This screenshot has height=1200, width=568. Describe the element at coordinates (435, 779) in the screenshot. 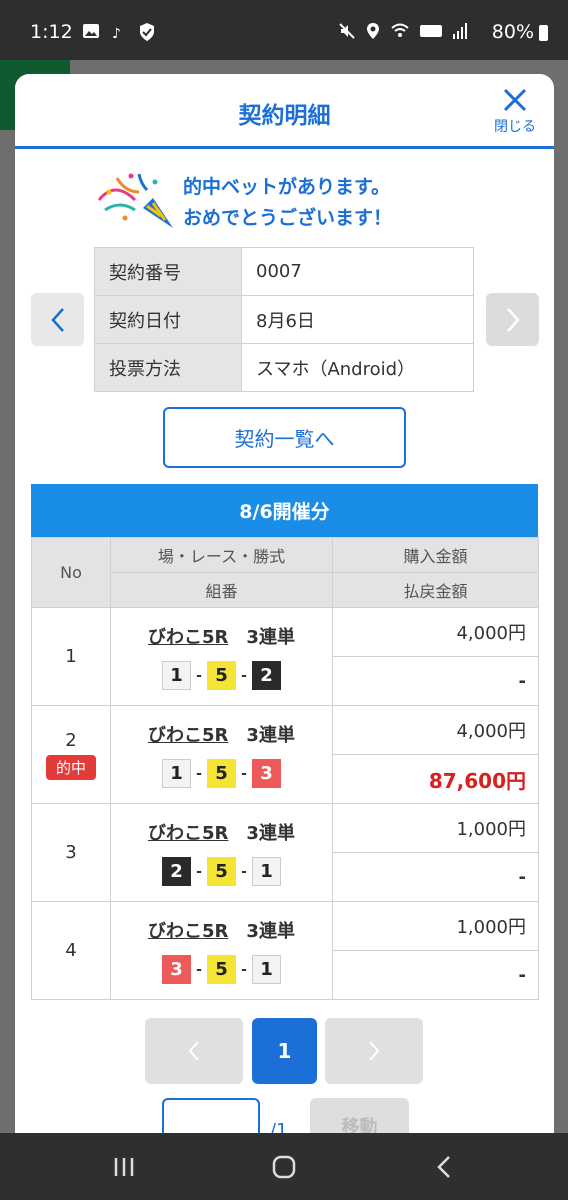

I see `bet-payout: 87,600円` at that location.